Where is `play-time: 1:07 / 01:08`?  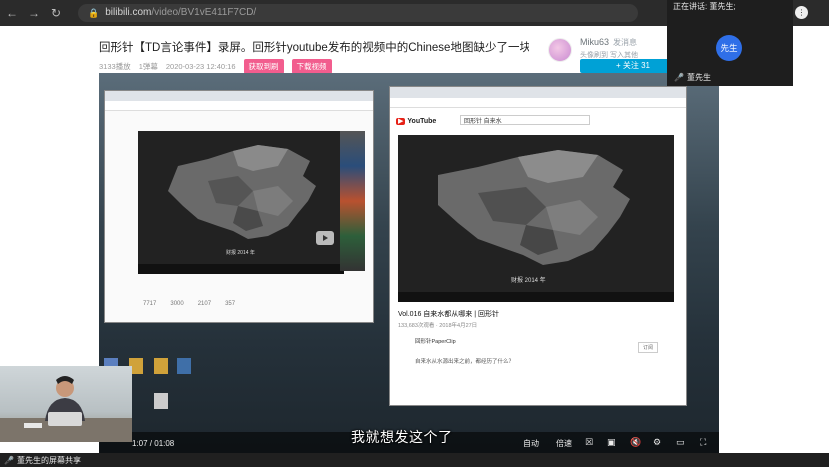
play-time: 1:07 / 01:08 is located at coordinates (153, 443).